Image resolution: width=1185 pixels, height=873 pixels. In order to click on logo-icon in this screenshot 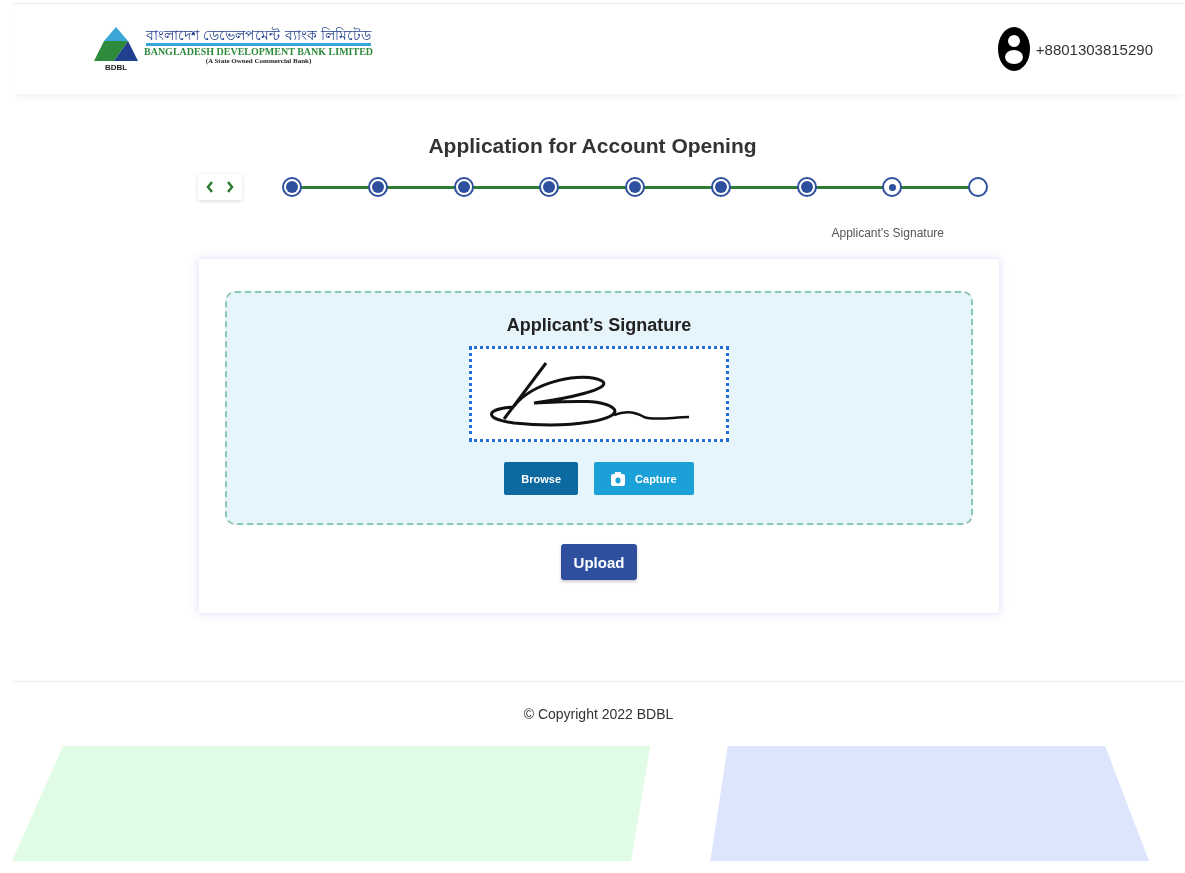, I will do `click(116, 43)`.